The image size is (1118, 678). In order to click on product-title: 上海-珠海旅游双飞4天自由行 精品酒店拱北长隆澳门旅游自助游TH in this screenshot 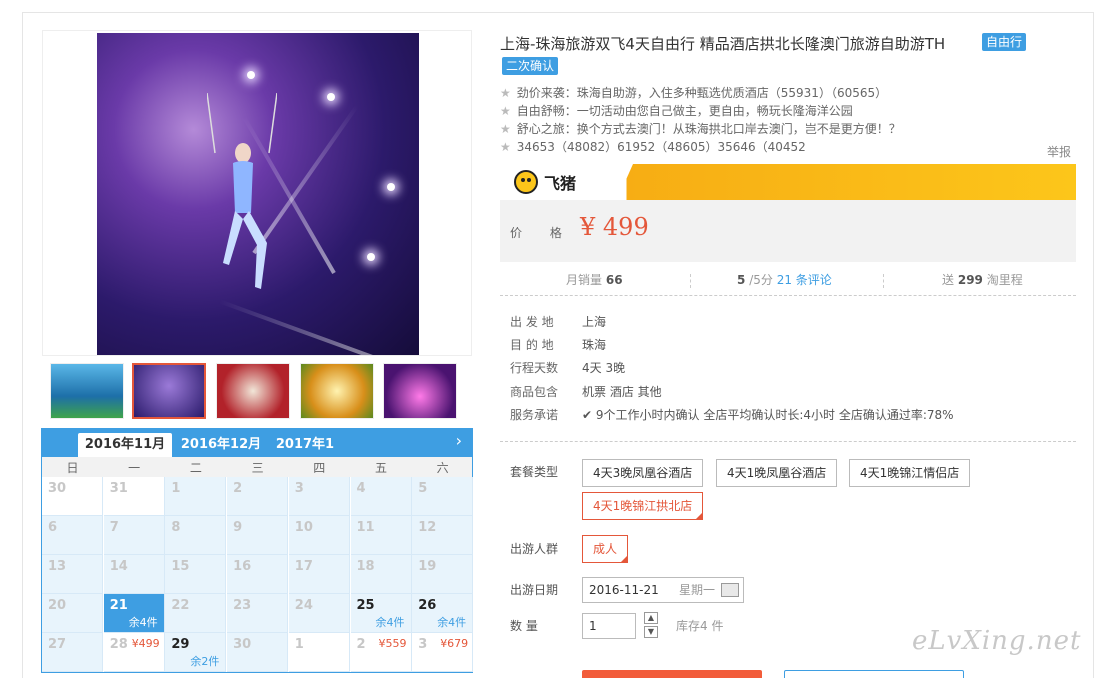, I will do `click(723, 44)`.